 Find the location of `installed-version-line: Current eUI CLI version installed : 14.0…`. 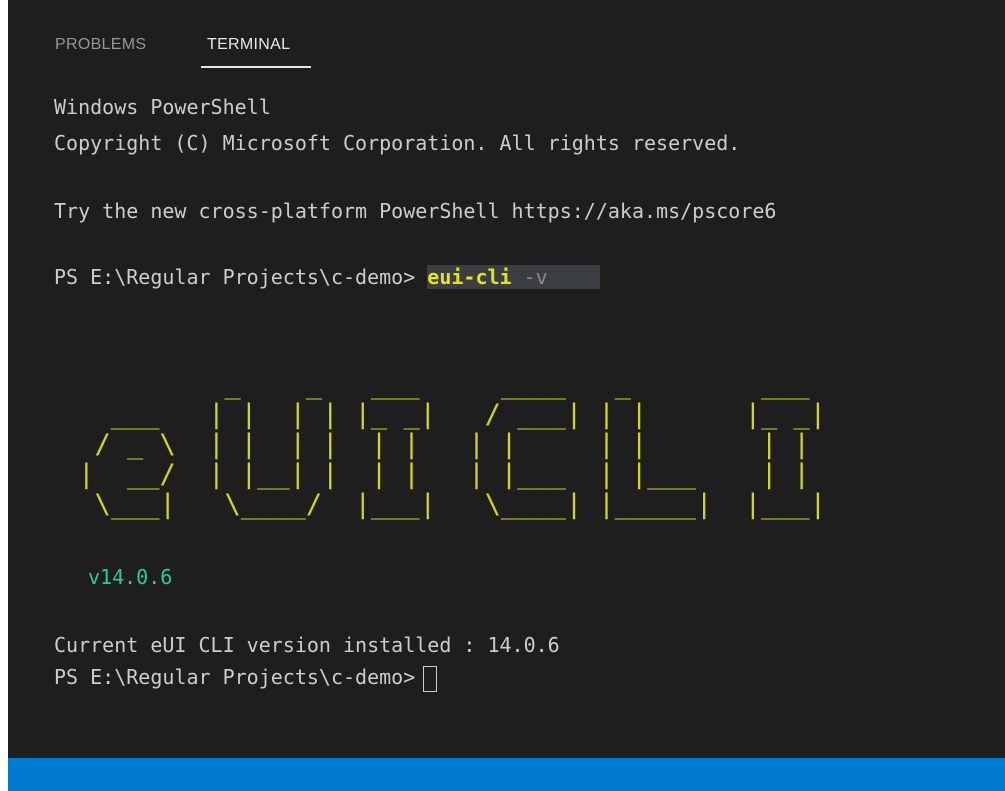

installed-version-line: Current eUI CLI version installed : 14.0… is located at coordinates (307, 645).